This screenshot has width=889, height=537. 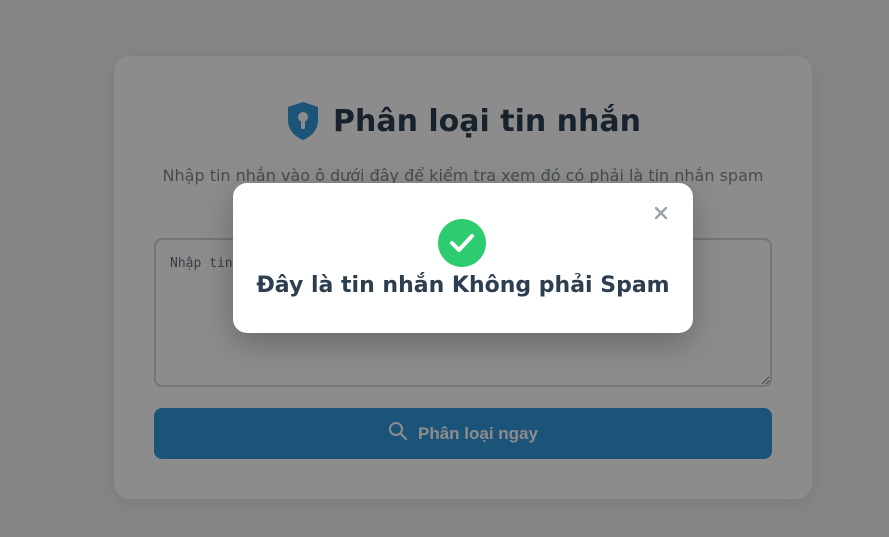 What do you see at coordinates (661, 213) in the screenshot?
I see `close-icon` at bounding box center [661, 213].